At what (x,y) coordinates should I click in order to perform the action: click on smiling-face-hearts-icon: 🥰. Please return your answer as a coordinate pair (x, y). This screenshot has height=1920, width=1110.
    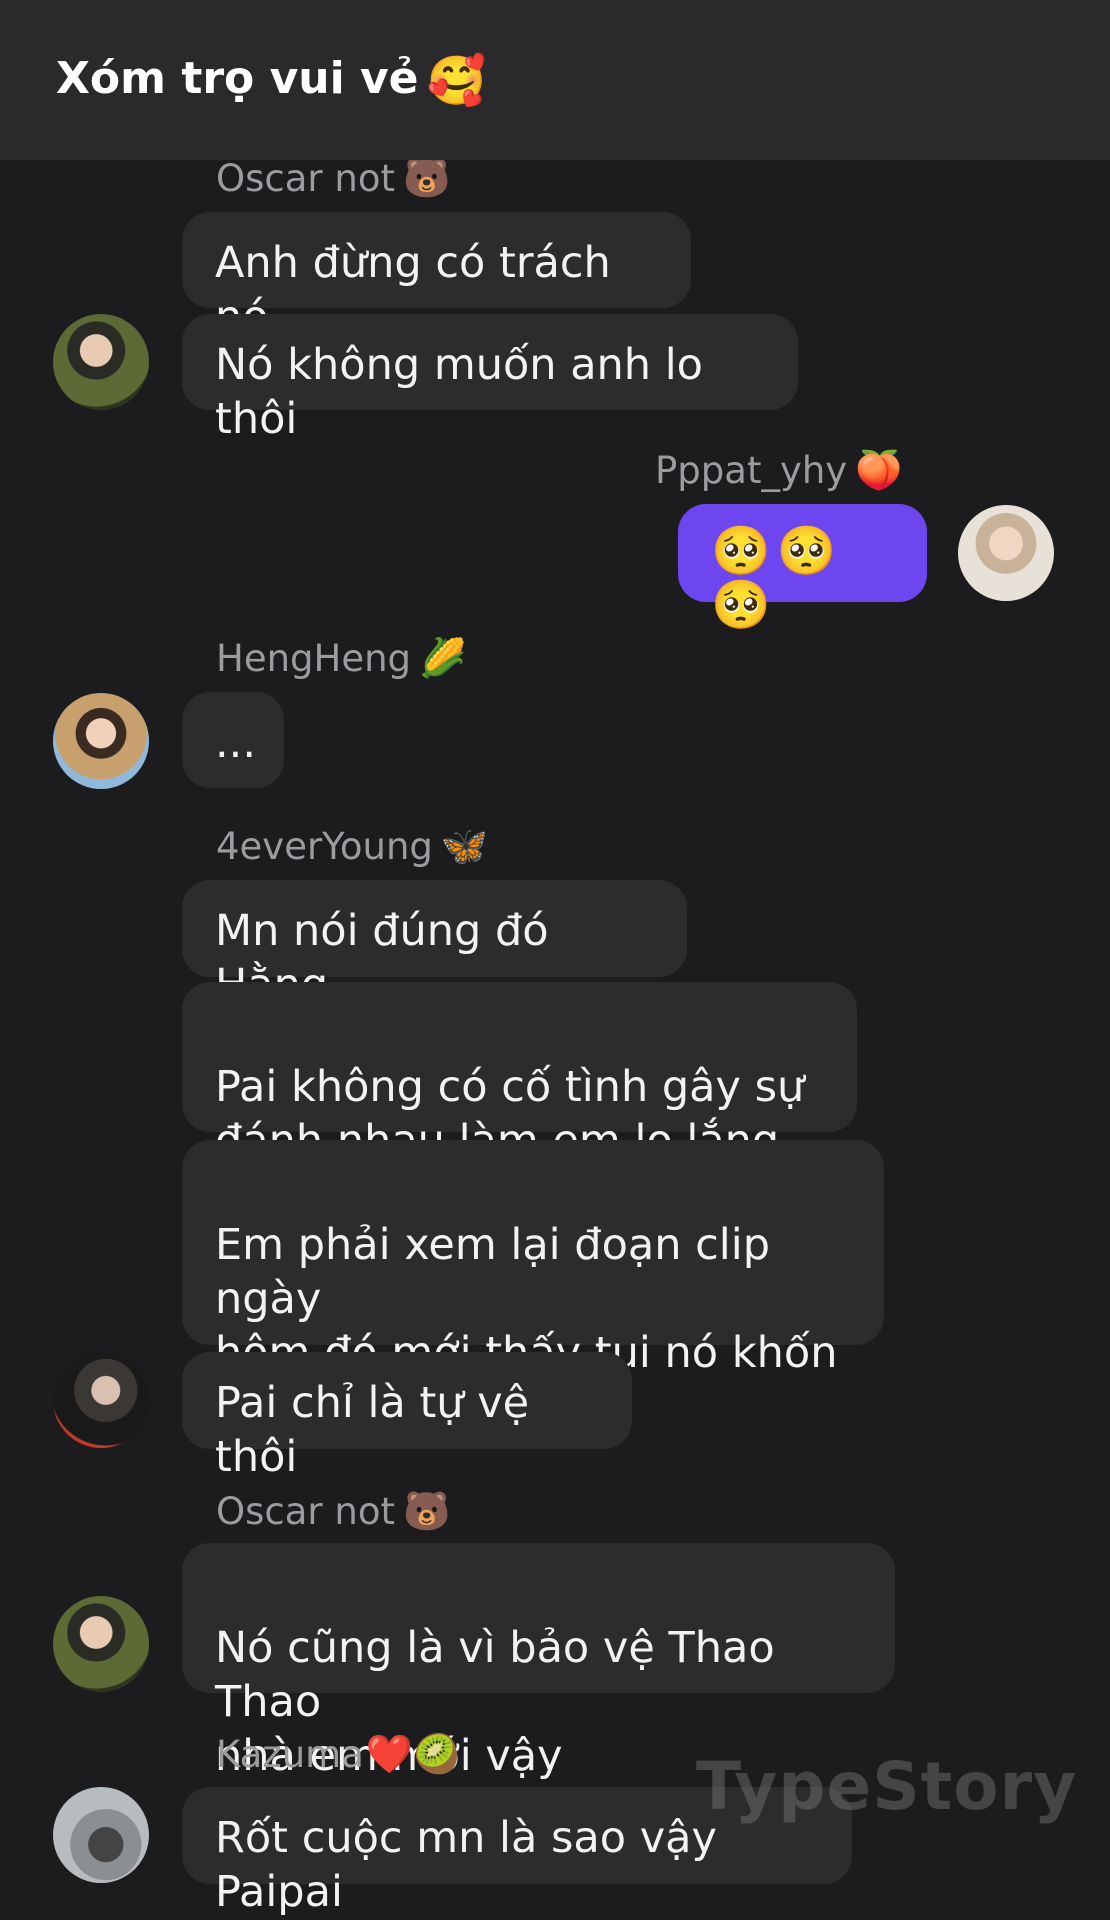
    Looking at the image, I should click on (456, 81).